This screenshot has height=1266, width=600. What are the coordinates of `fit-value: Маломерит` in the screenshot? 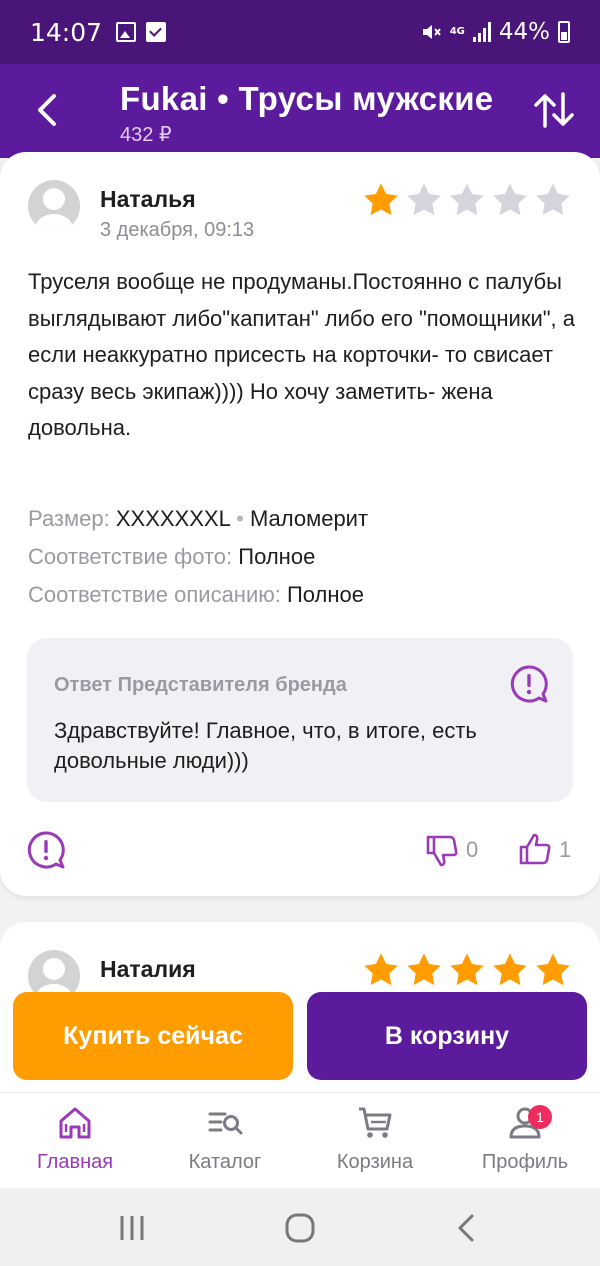 It's located at (309, 518).